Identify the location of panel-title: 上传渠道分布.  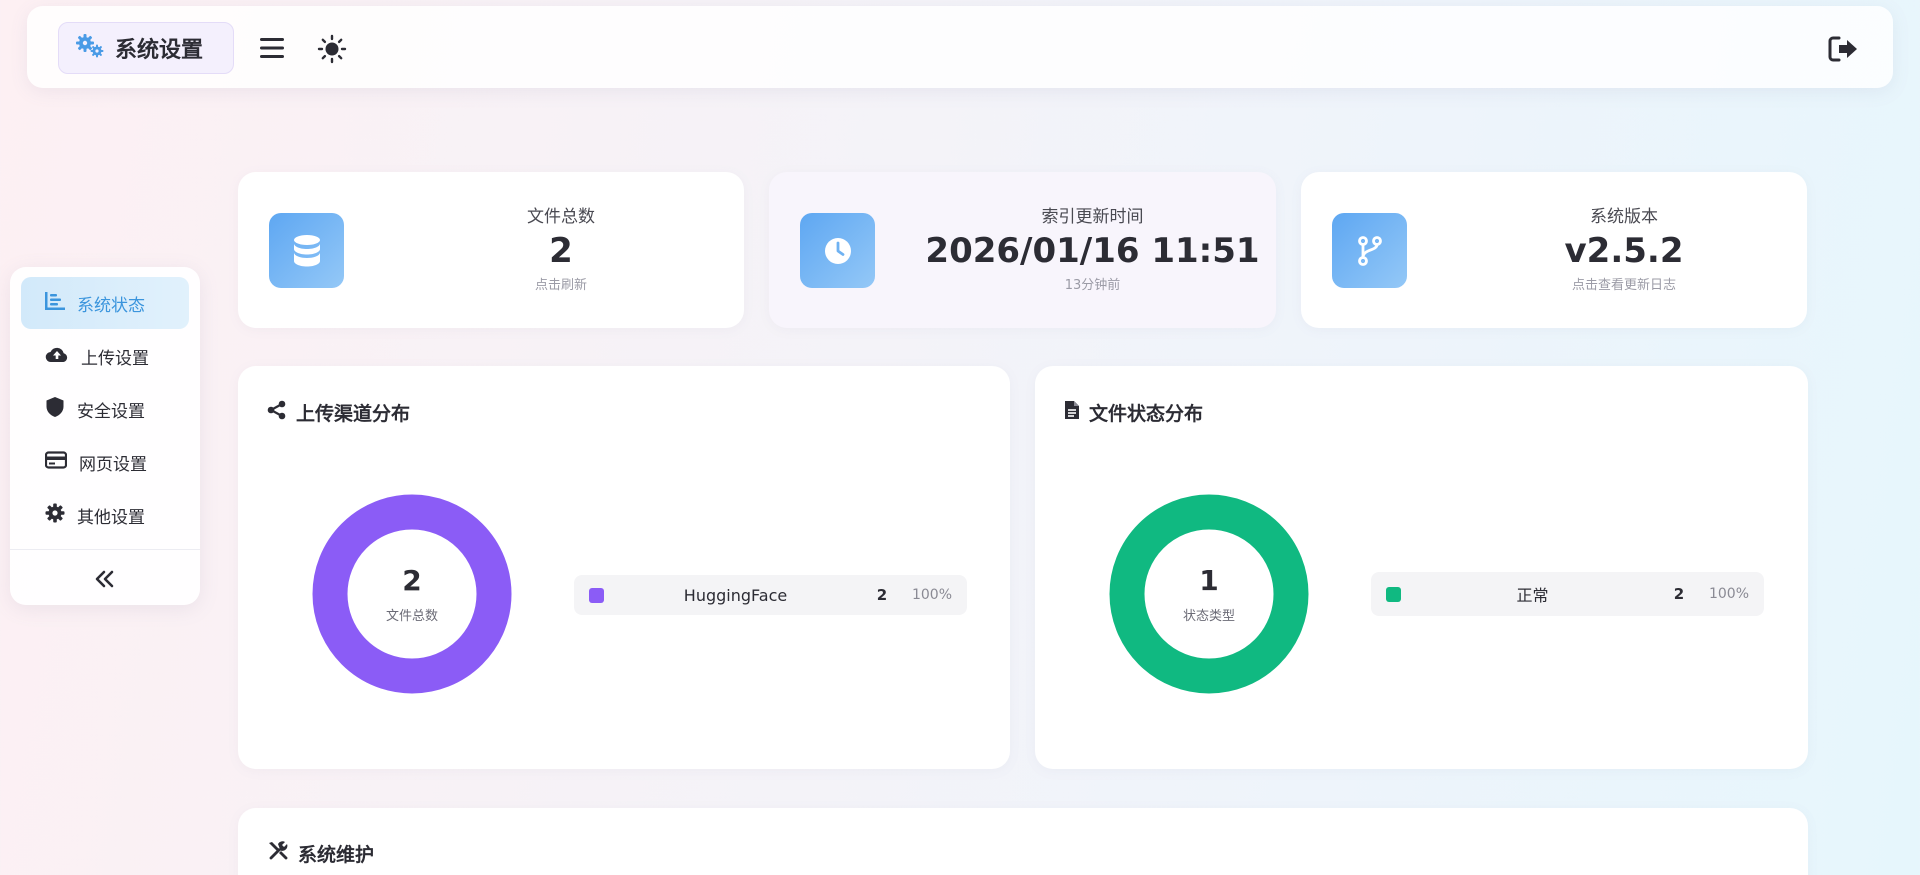
(353, 414).